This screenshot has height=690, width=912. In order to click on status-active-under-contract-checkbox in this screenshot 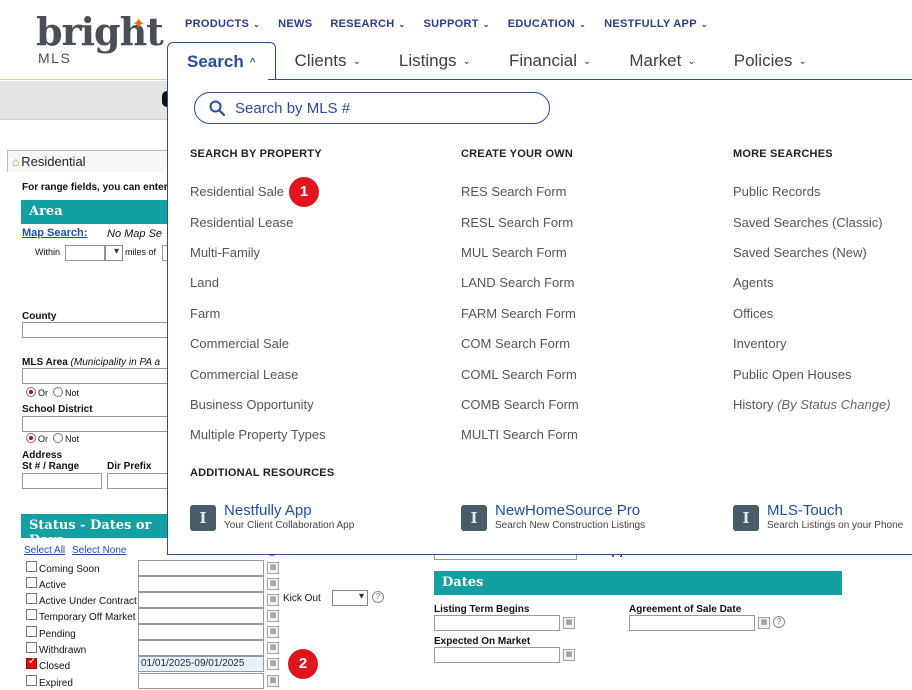, I will do `click(31, 598)`.